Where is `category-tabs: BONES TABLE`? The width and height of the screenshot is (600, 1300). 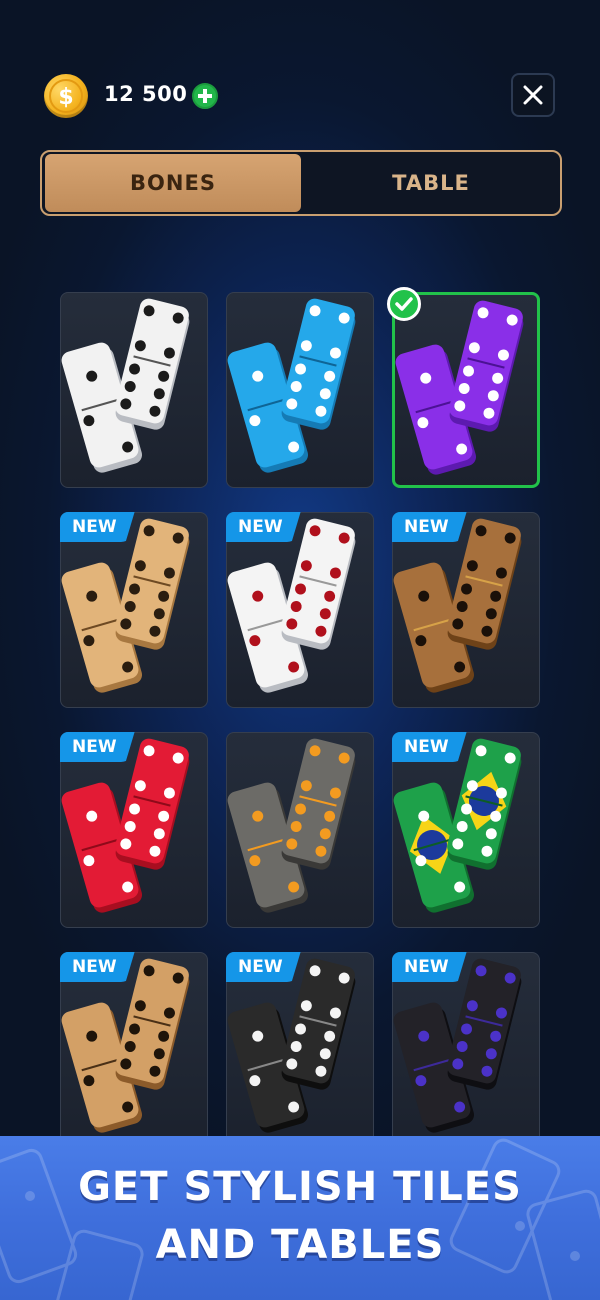
category-tabs: BONES TABLE is located at coordinates (301, 183).